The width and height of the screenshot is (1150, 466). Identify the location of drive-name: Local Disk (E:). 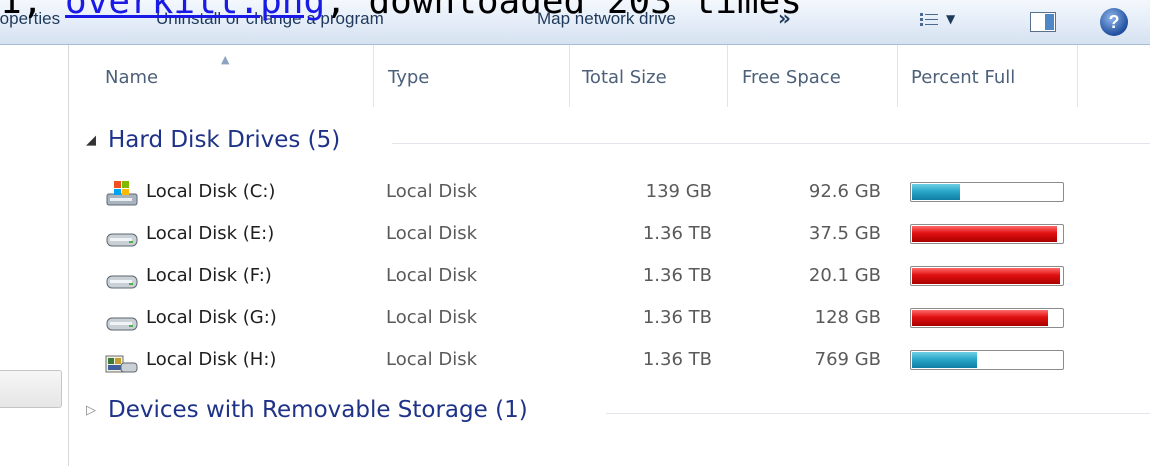
(210, 233).